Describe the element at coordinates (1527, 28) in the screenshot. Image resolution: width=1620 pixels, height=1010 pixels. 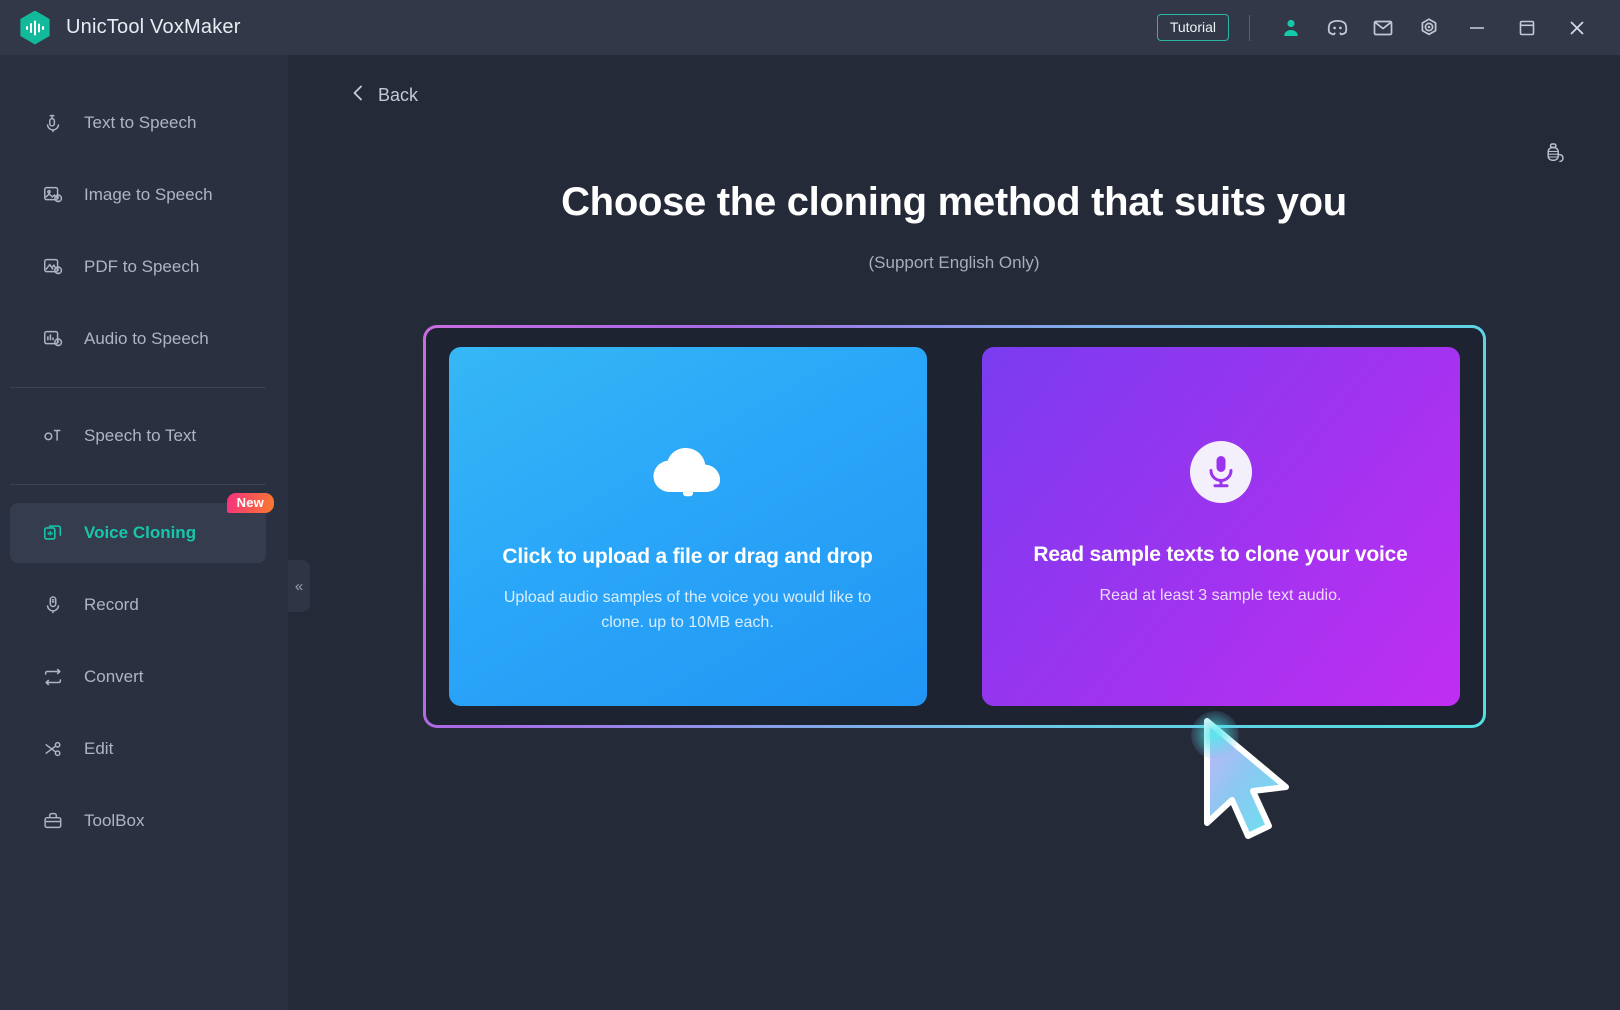
I see `maximize-button` at that location.